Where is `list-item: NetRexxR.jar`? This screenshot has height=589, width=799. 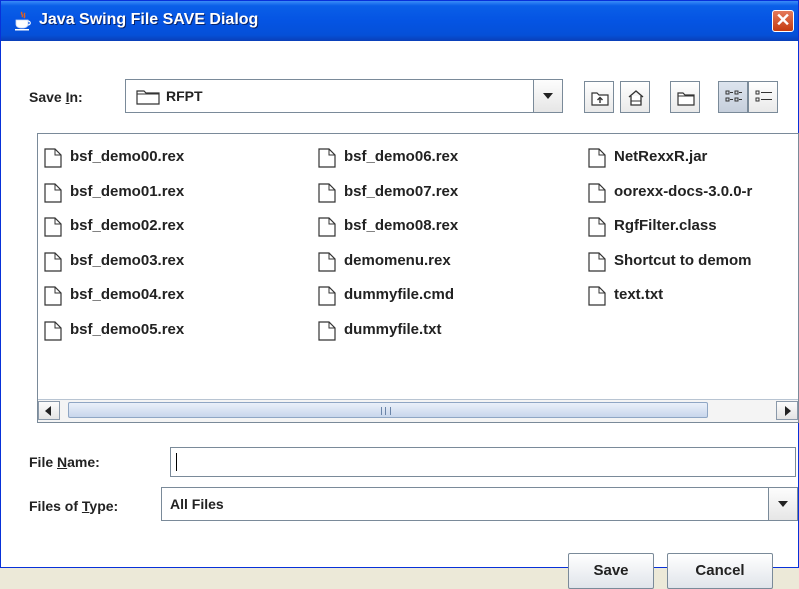 list-item: NetRexxR.jar is located at coordinates (693, 157).